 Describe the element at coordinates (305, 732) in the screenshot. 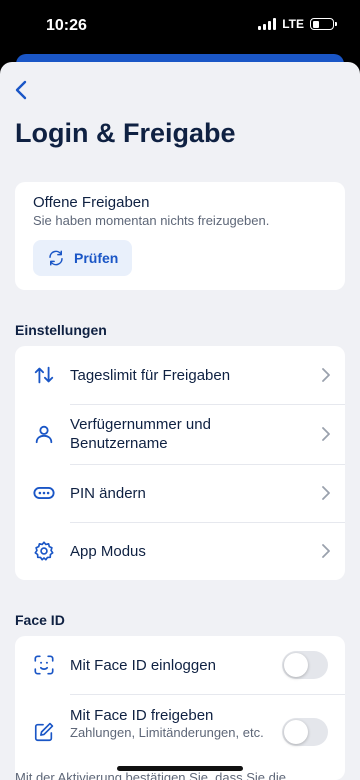

I see `face-id-freigeben-toggle` at that location.